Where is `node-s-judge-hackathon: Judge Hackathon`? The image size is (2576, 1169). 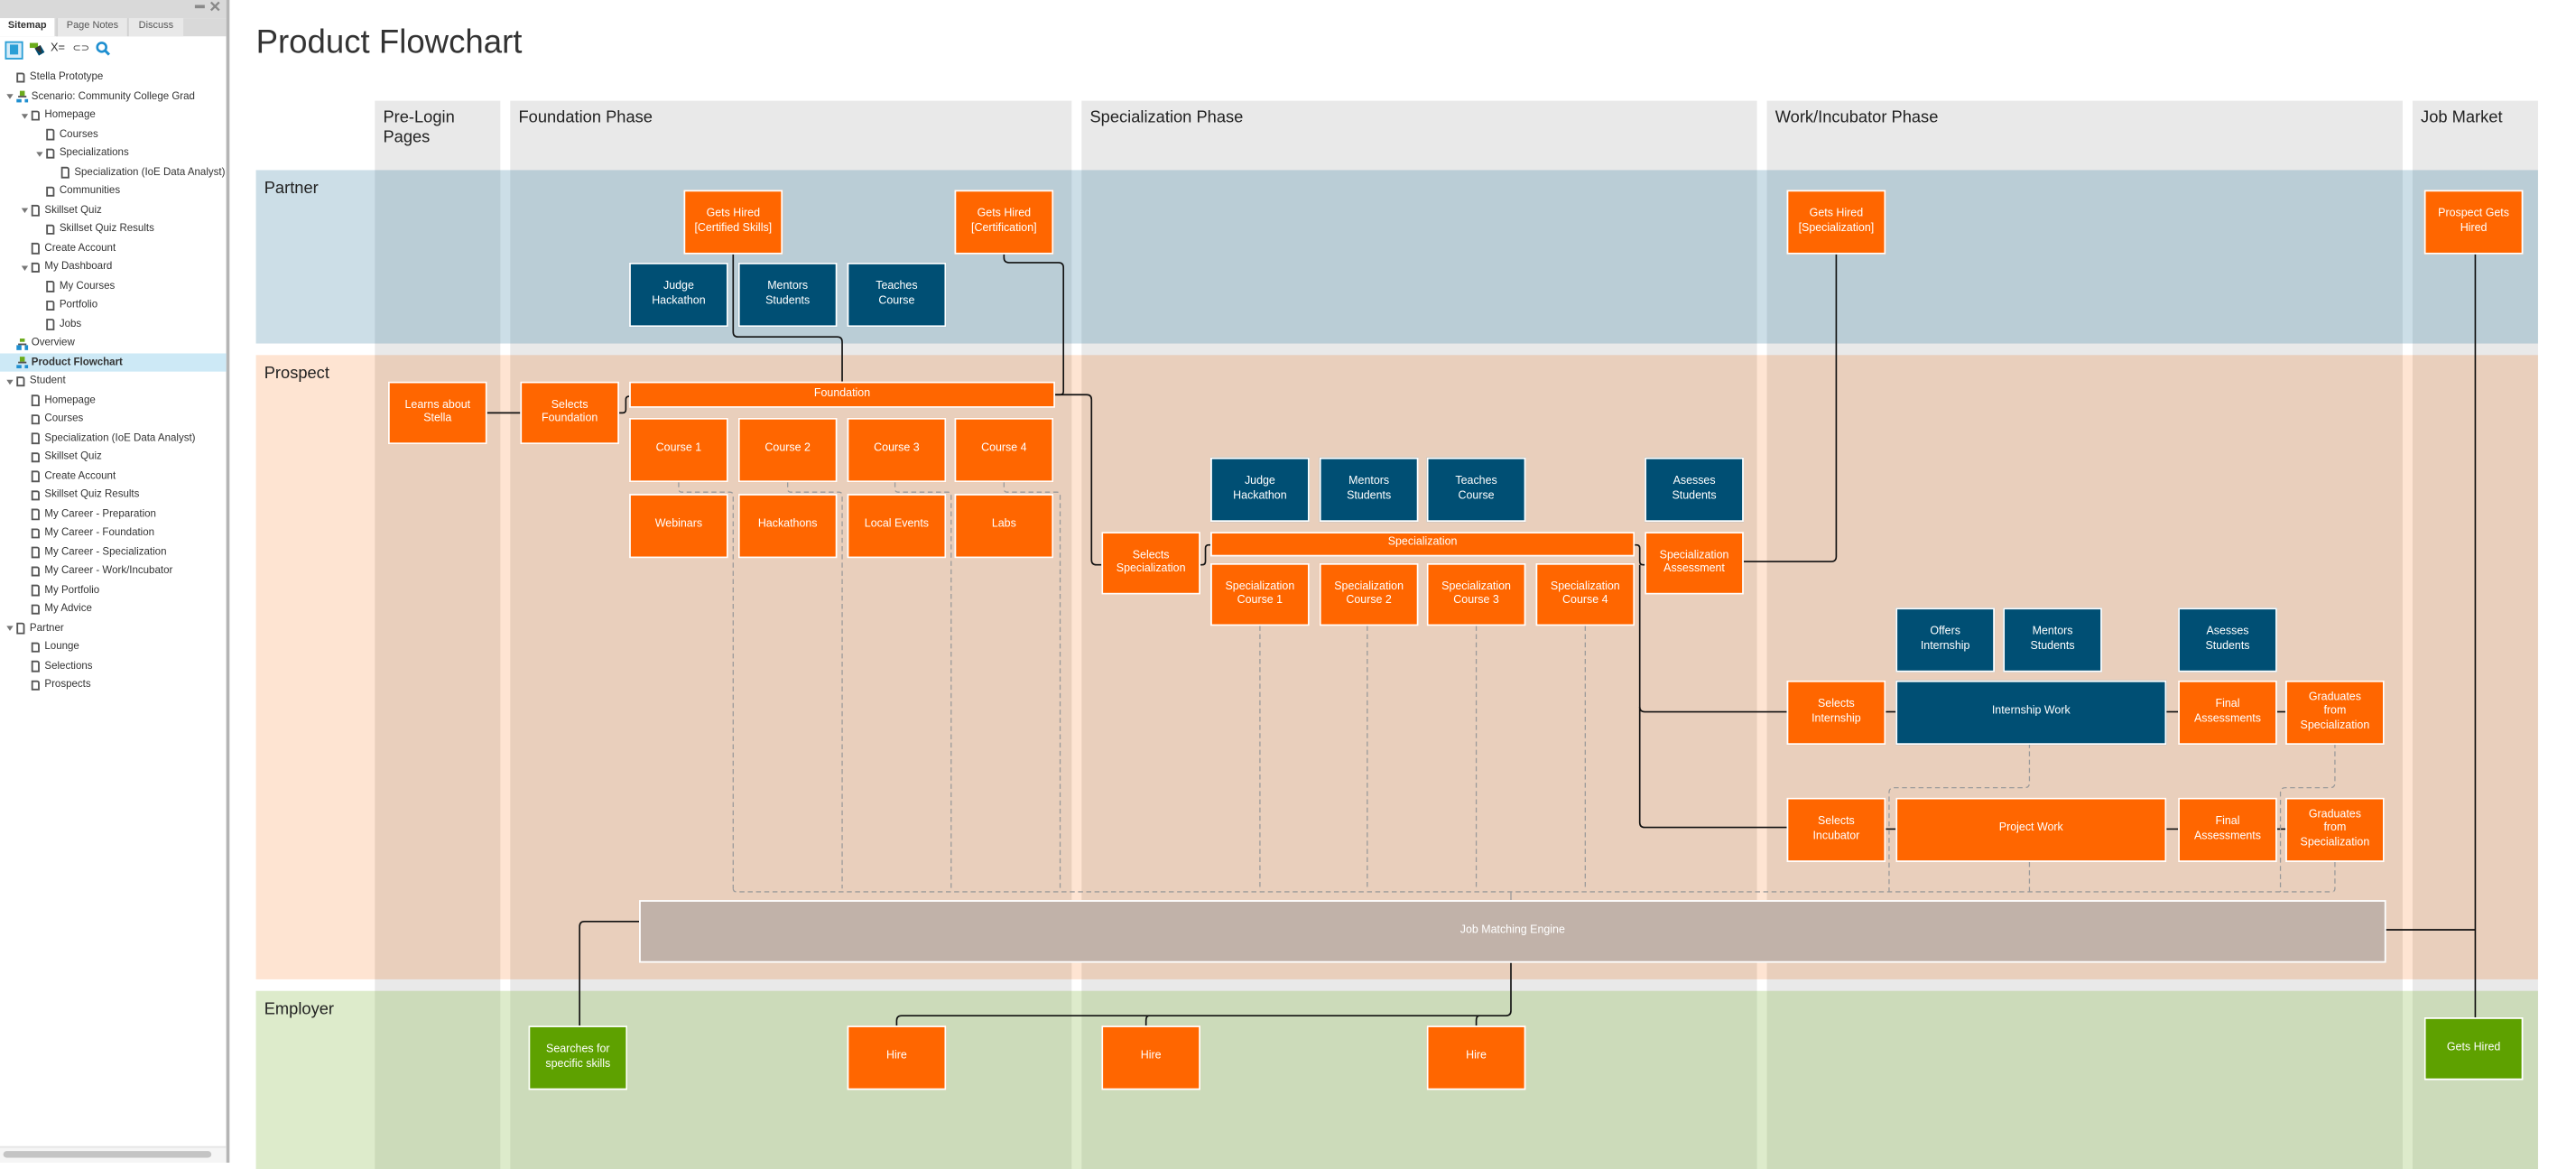
node-s-judge-hackathon: Judge Hackathon is located at coordinates (1260, 490).